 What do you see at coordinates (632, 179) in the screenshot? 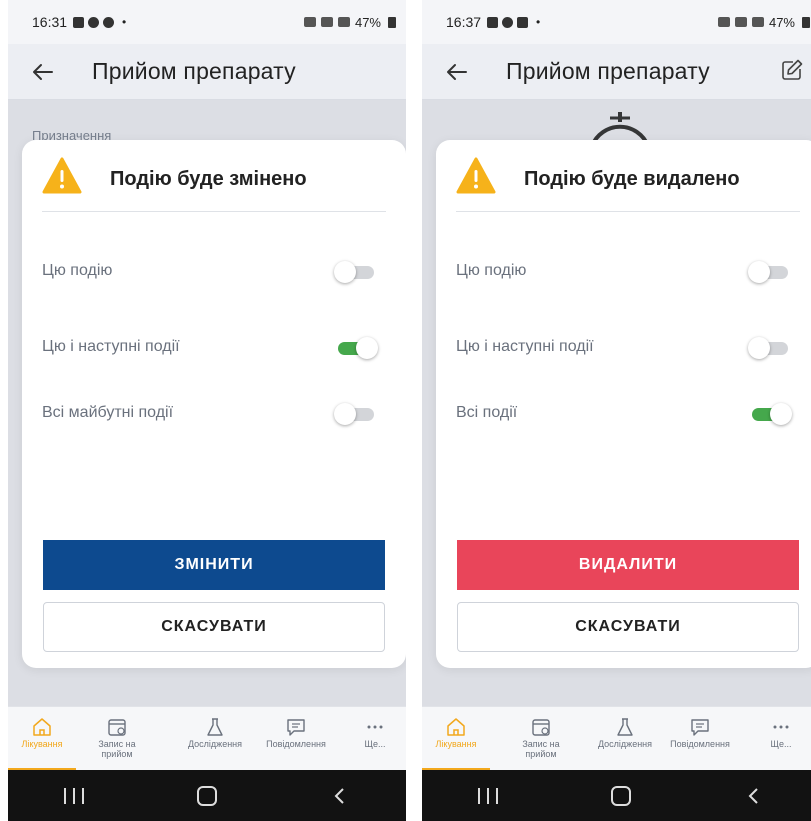
I see `dialog-title: Подію буде видалено` at bounding box center [632, 179].